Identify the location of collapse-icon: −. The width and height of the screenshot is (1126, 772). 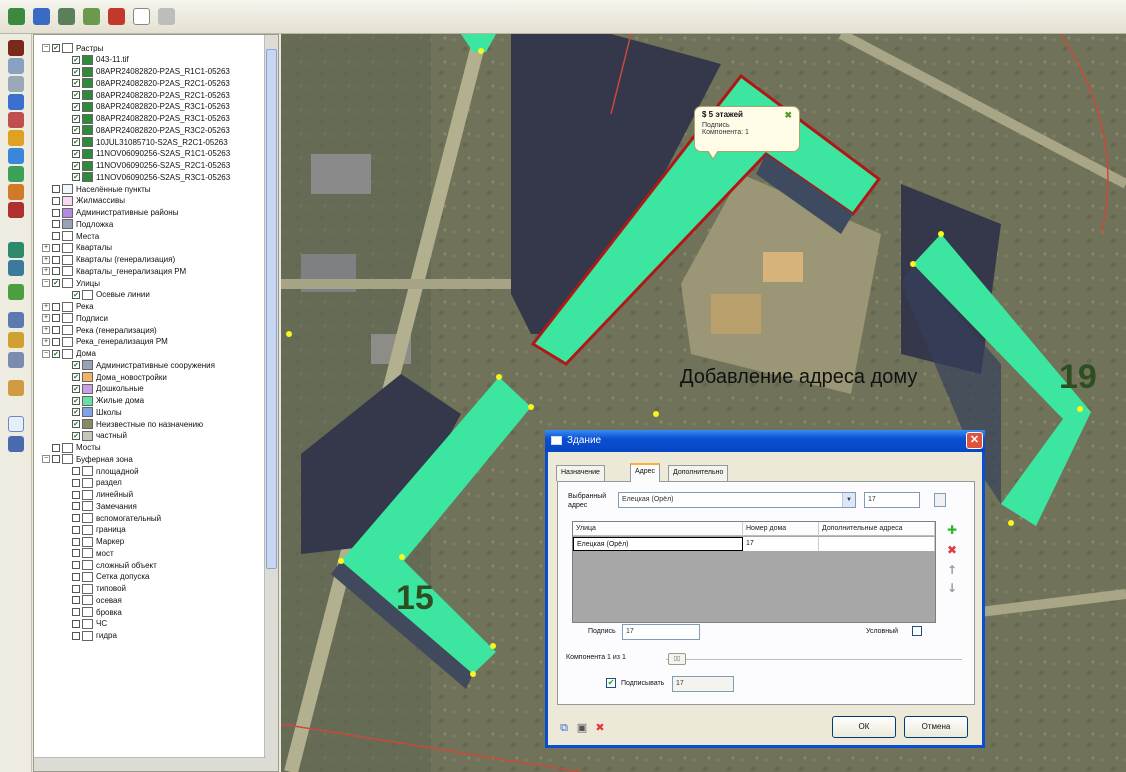
(46, 283).